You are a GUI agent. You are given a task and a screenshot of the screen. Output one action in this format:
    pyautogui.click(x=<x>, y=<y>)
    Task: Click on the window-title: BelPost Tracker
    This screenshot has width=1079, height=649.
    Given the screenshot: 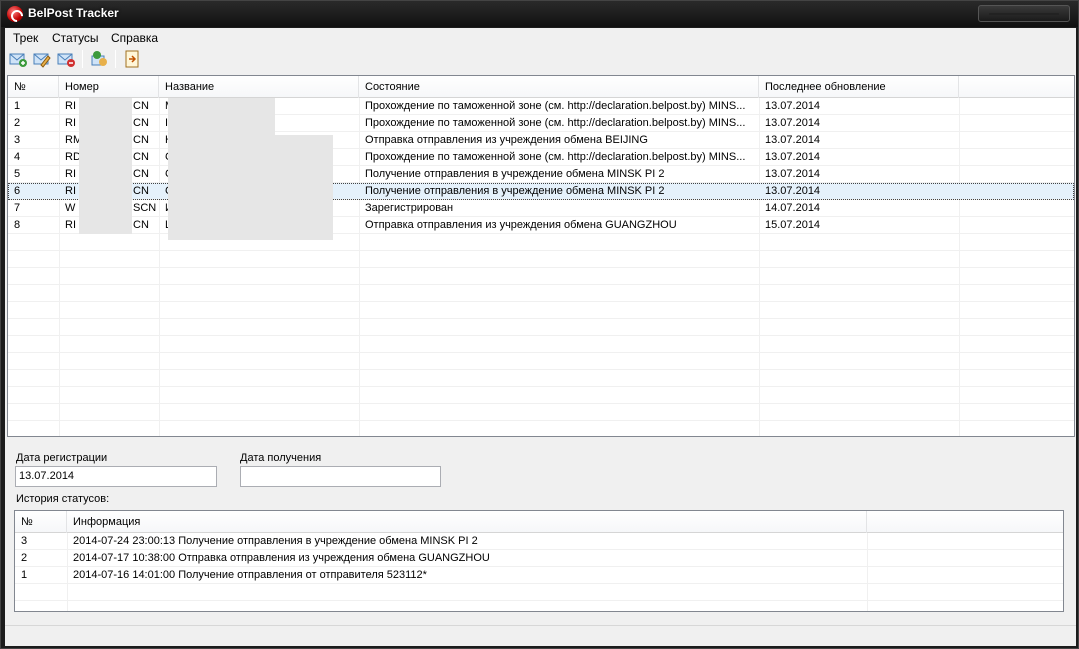 What is the action you would take?
    pyautogui.click(x=73, y=13)
    